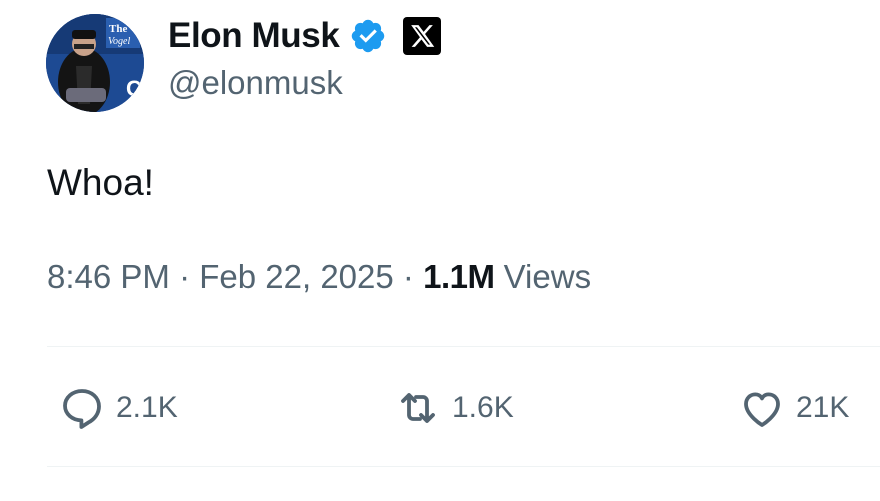 The height and width of the screenshot is (501, 880). I want to click on tweet-text: Whoa!, so click(100, 182).